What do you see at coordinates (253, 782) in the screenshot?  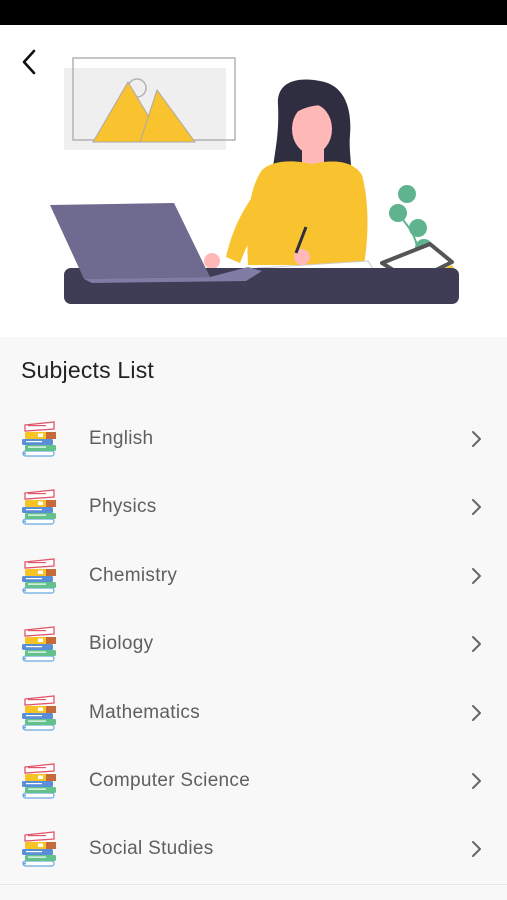 I see `subject-item: Computer Science` at bounding box center [253, 782].